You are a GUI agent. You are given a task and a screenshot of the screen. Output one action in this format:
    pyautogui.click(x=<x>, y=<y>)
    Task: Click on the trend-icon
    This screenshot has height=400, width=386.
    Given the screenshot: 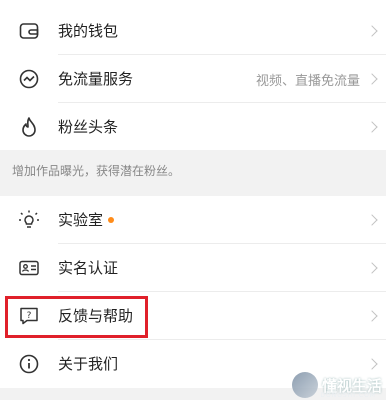 What is the action you would take?
    pyautogui.click(x=29, y=79)
    